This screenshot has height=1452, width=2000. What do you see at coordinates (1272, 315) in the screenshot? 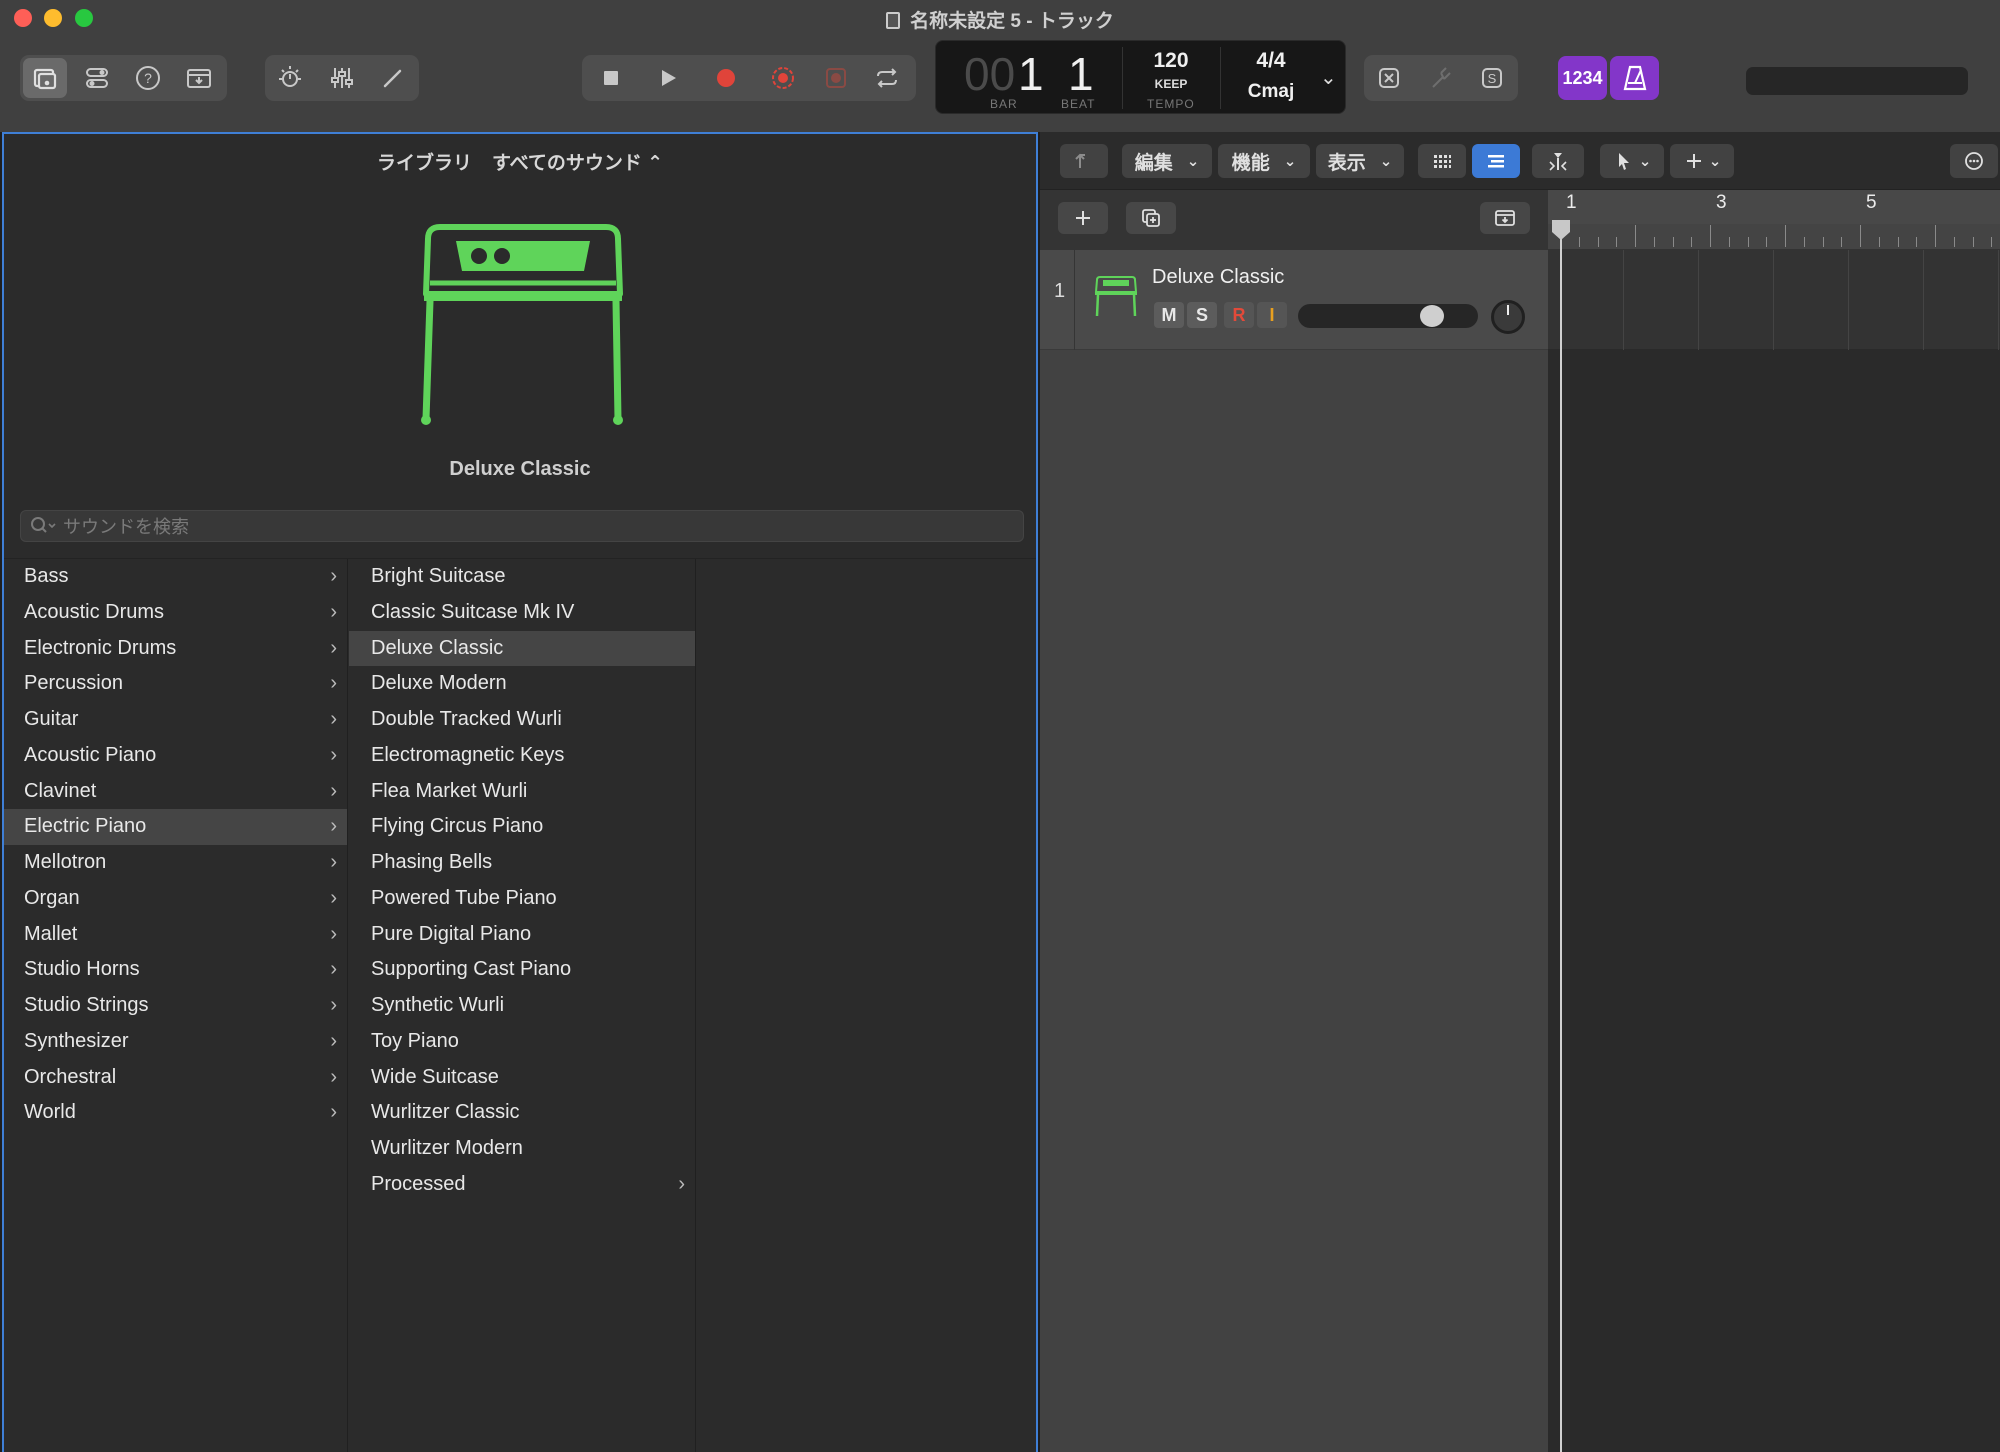
I see `input-monitoring-button: I` at bounding box center [1272, 315].